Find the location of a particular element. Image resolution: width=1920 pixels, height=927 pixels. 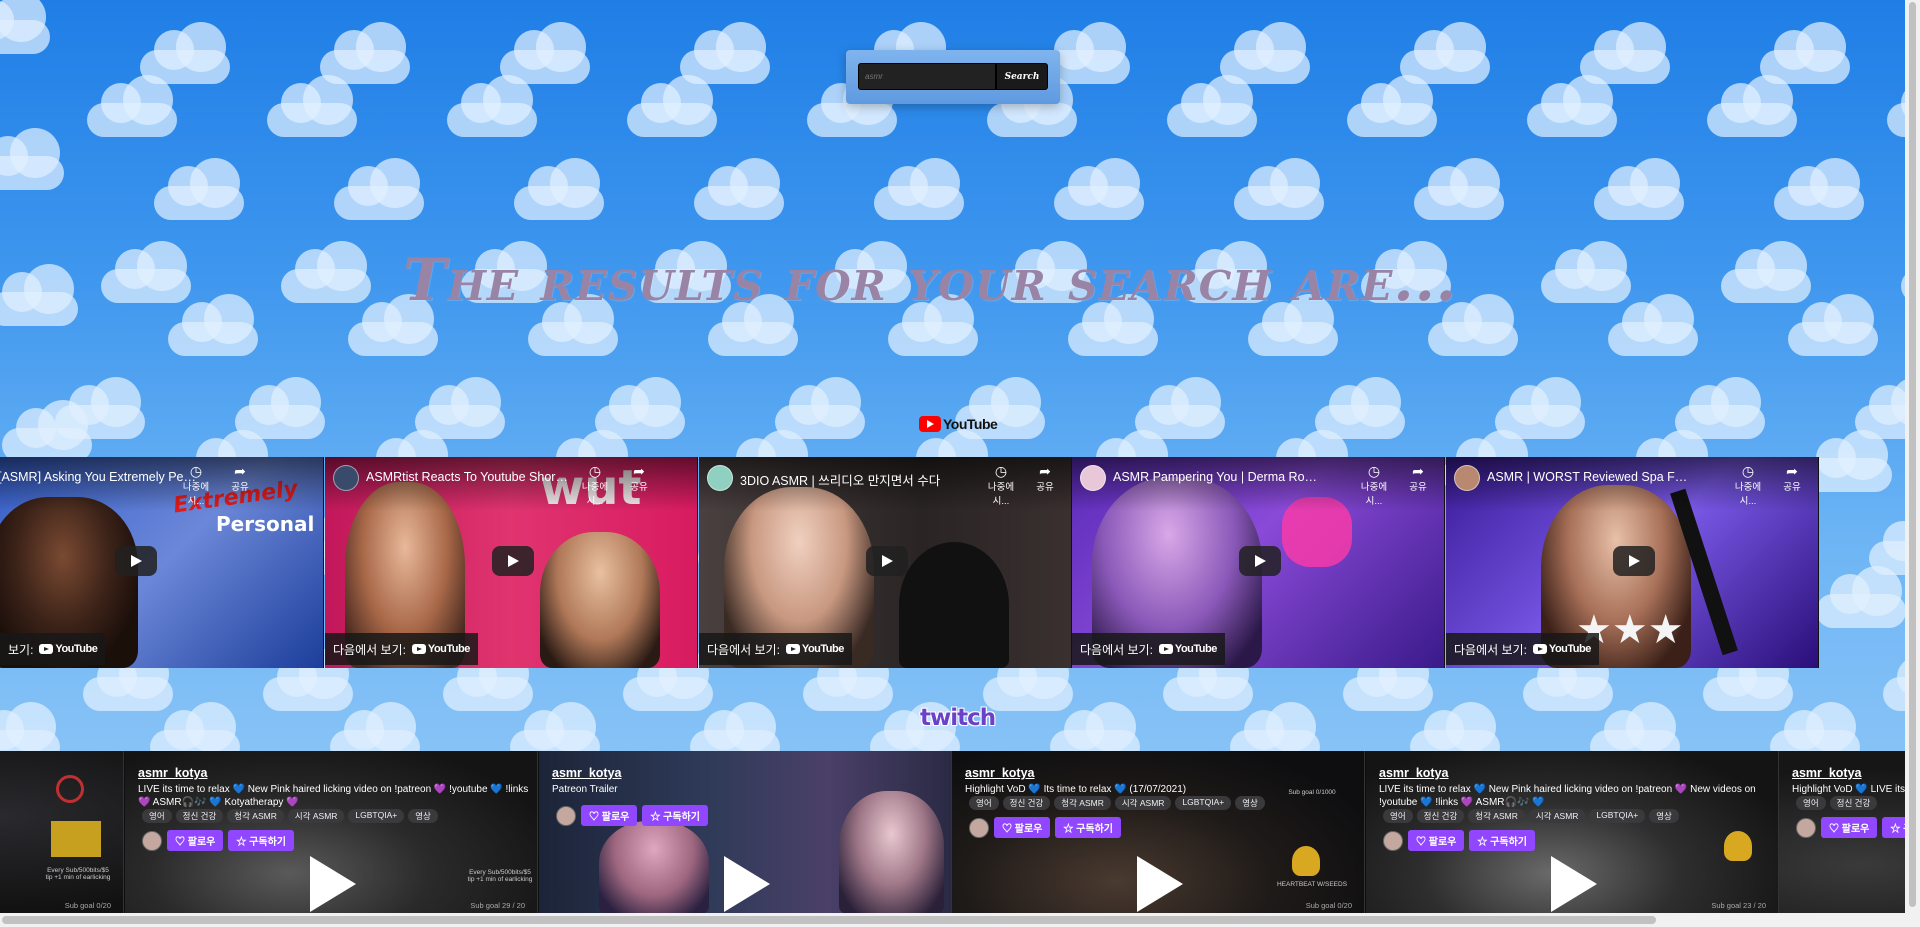

star-icon: ☆ is located at coordinates (243, 842).